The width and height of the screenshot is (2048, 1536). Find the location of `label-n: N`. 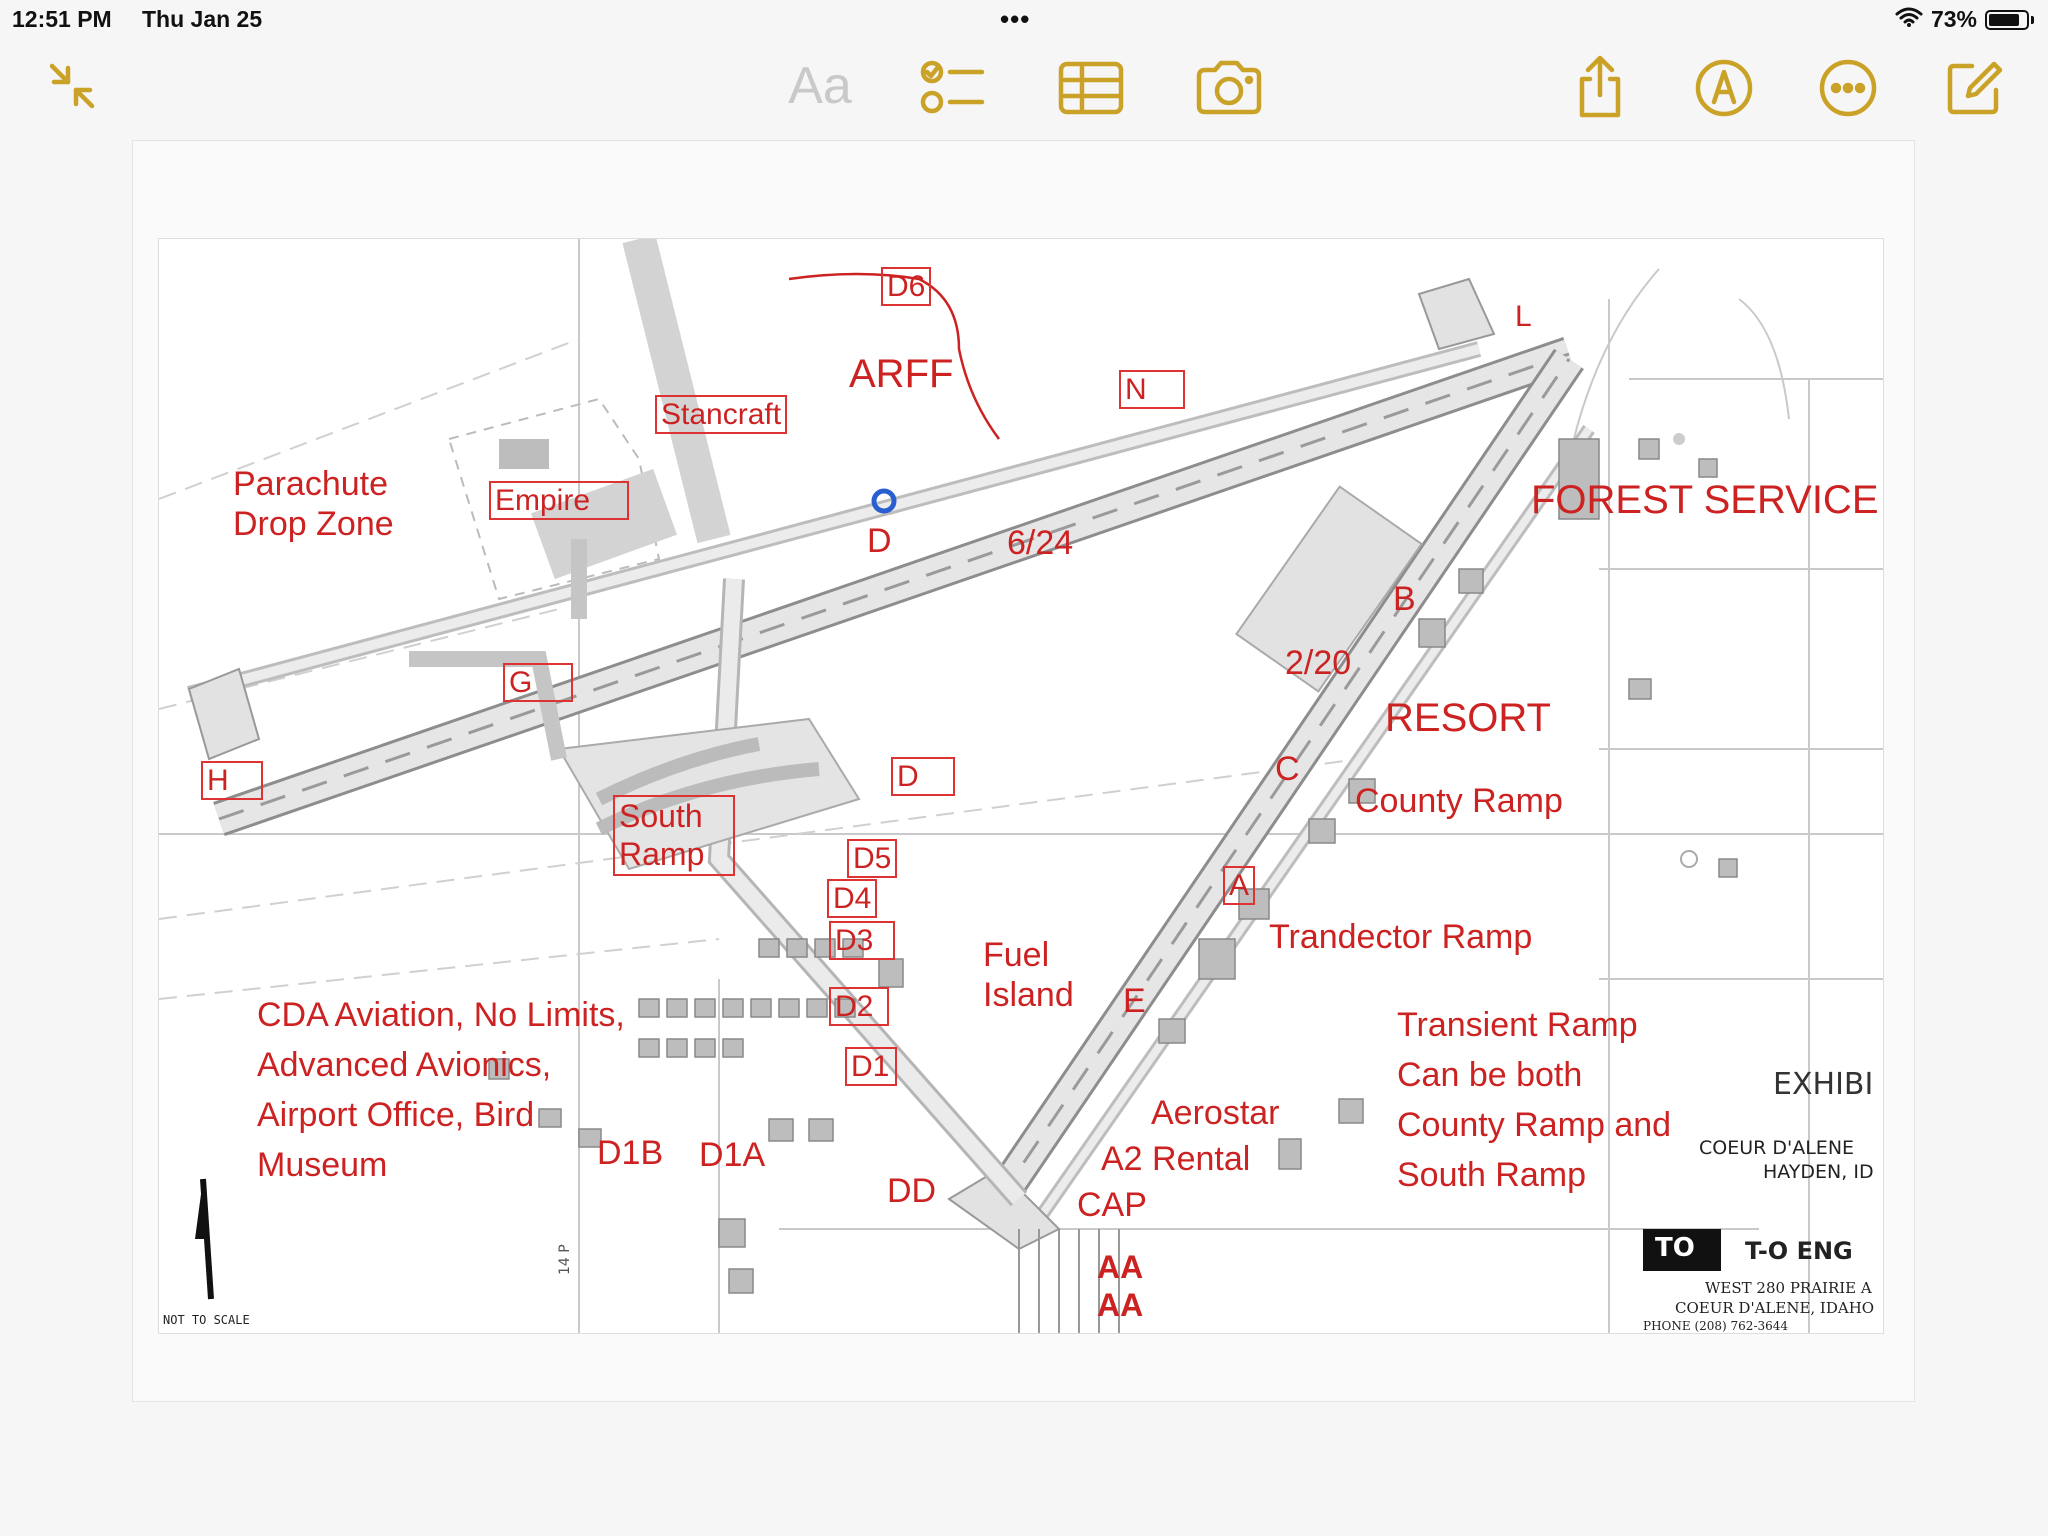

label-n: N is located at coordinates (1152, 390).